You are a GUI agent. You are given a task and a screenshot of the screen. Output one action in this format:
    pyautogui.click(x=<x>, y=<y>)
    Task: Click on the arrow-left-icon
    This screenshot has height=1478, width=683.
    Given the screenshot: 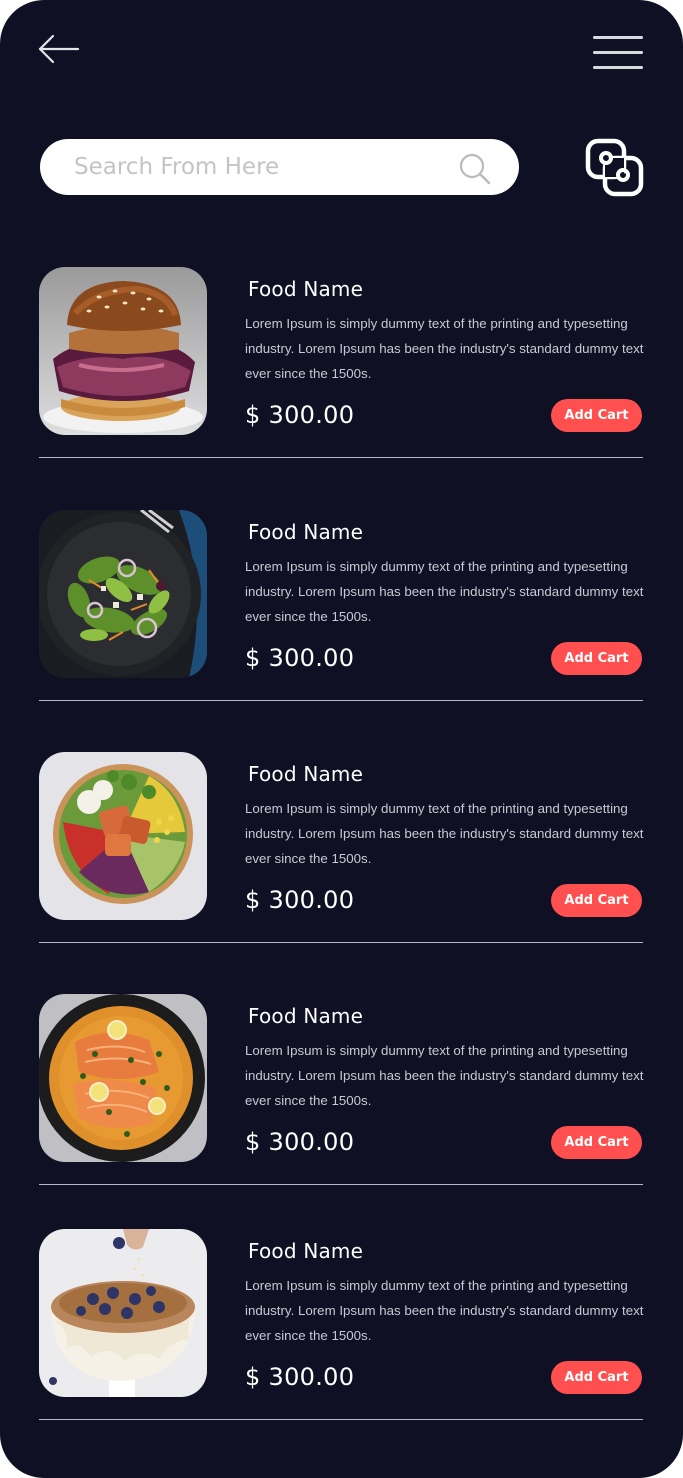 What is the action you would take?
    pyautogui.click(x=59, y=49)
    